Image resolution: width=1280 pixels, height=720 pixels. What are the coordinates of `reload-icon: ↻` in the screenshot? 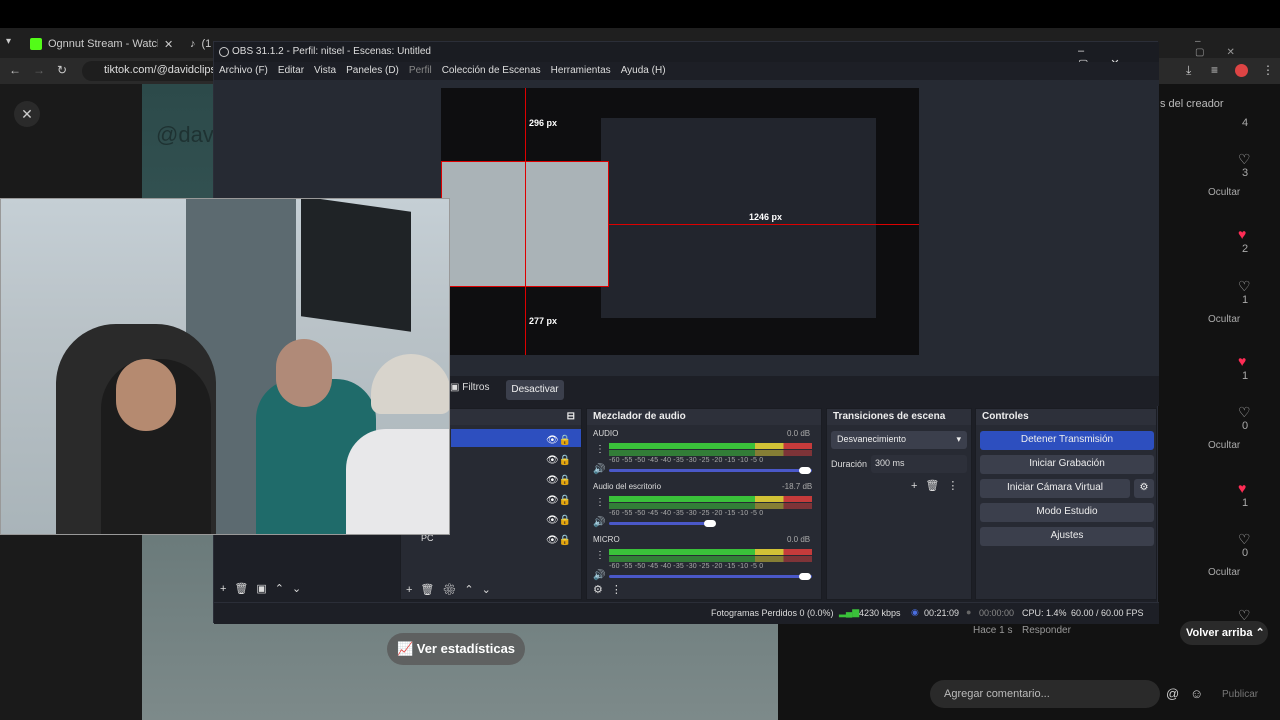 It's located at (62, 70).